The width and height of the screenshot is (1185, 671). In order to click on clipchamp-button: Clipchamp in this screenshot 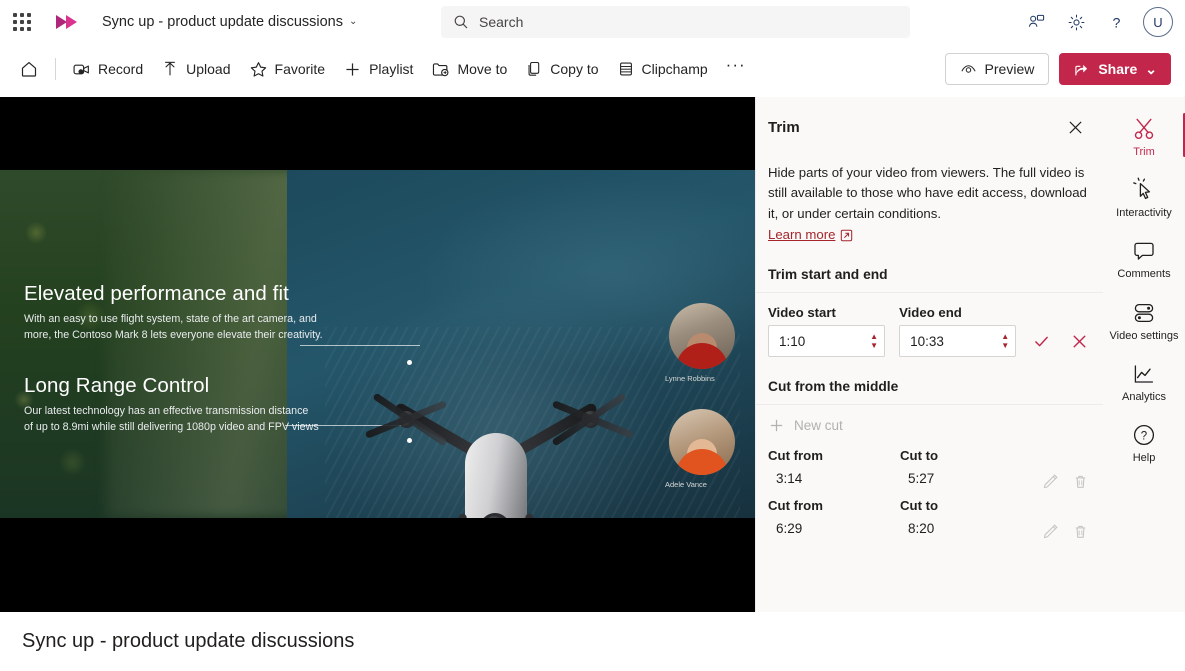, I will do `click(662, 69)`.